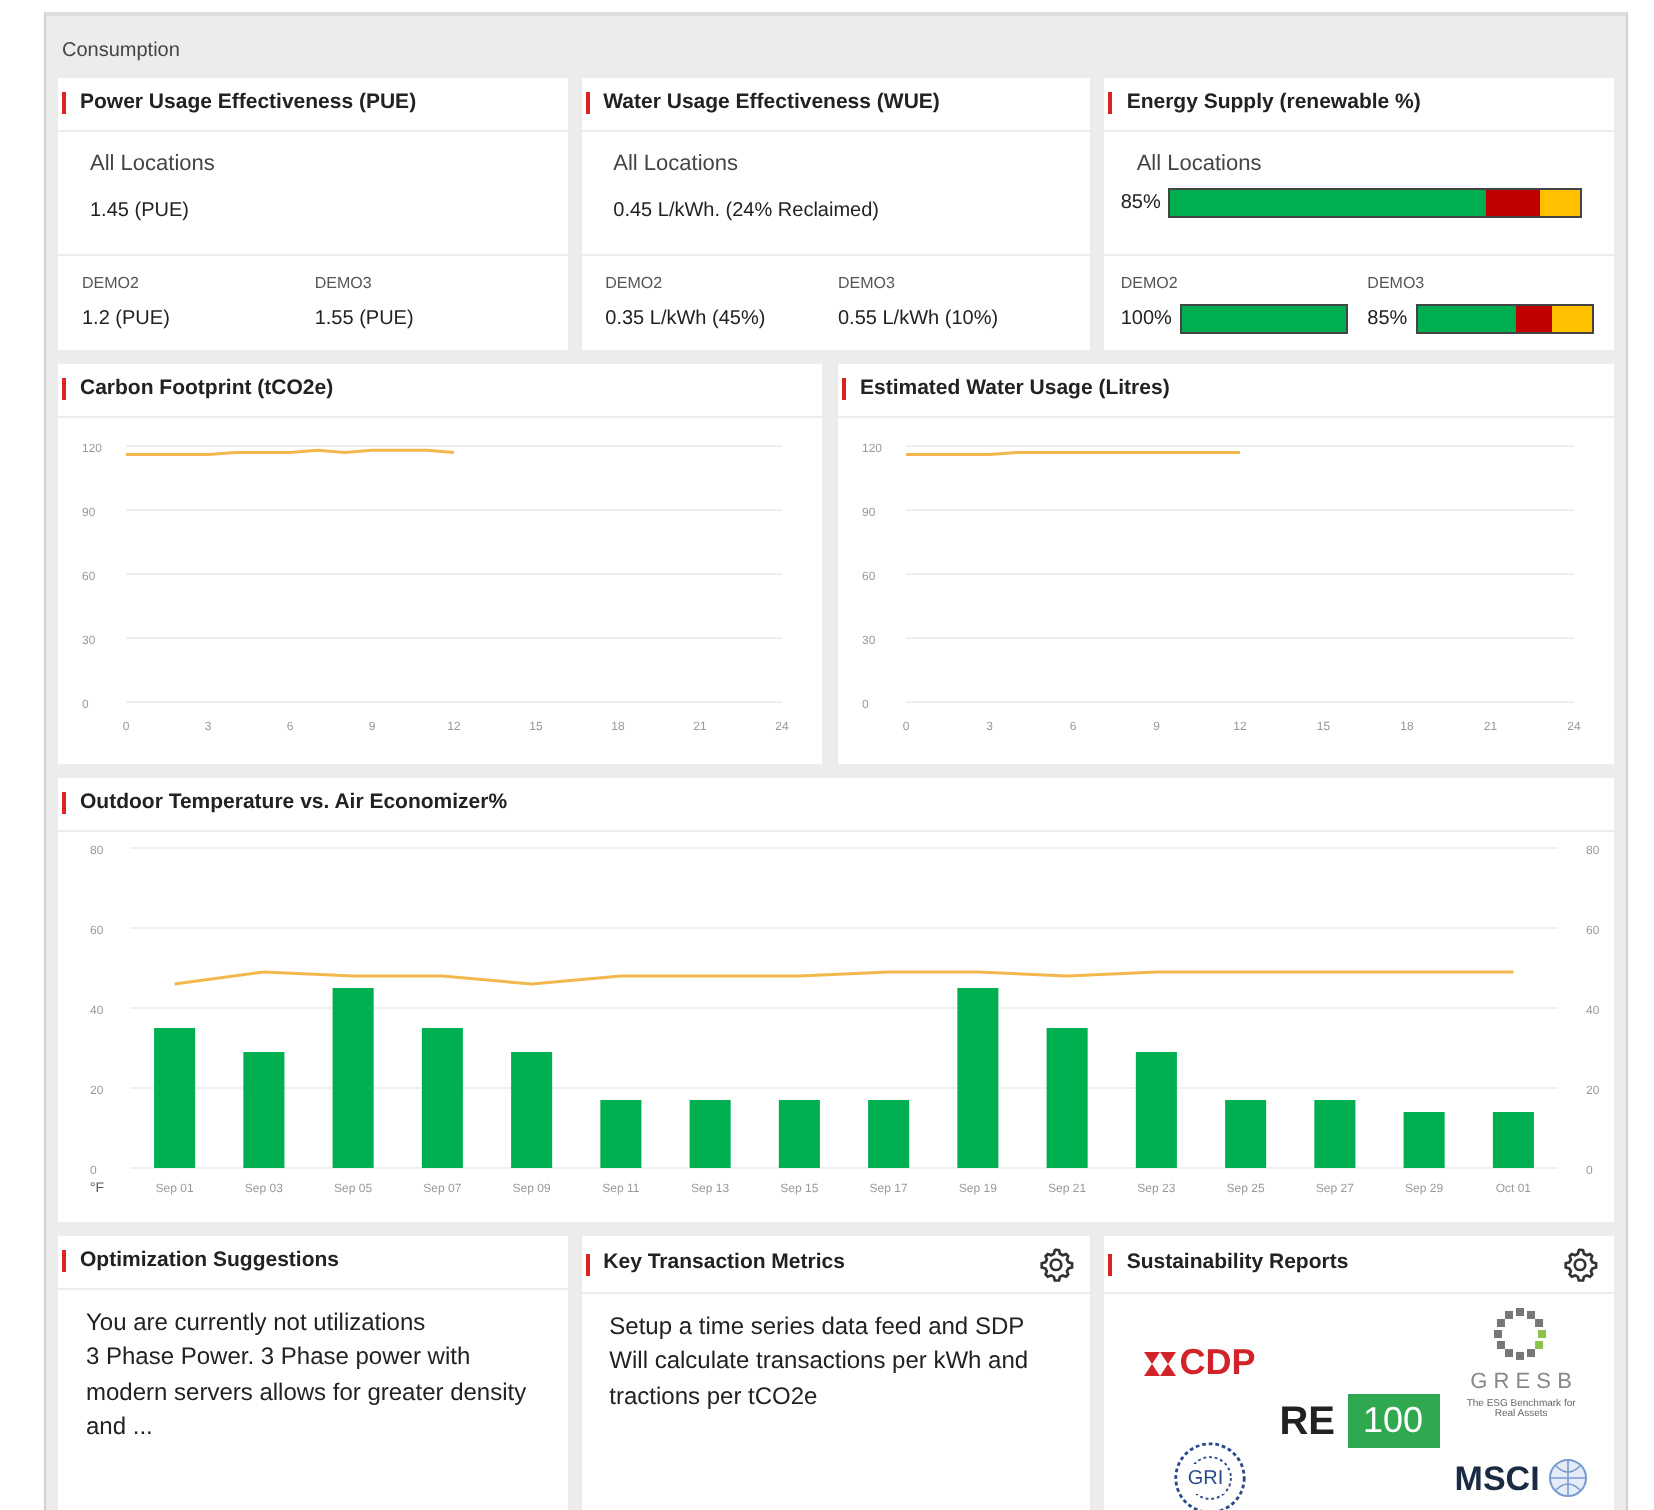  Describe the element at coordinates (686, 319) in the screenshot. I see `metric-value: 0.35 L/kWh (45%)` at that location.